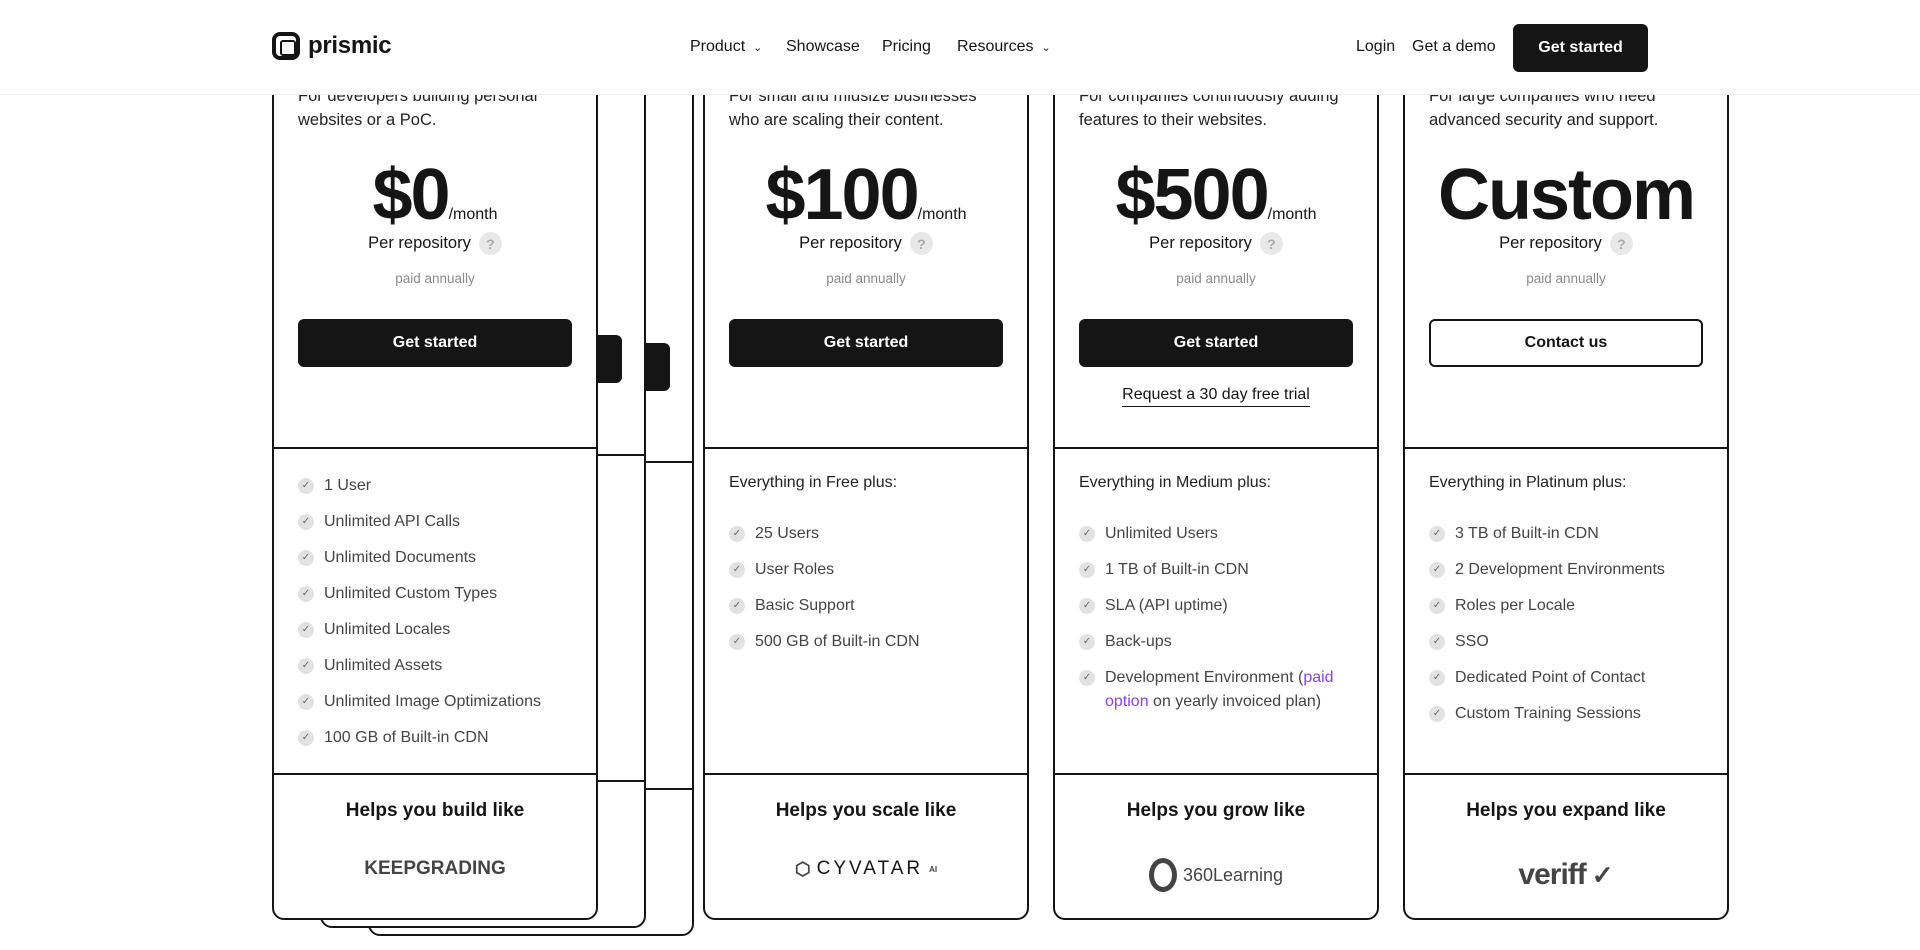 The image size is (1920, 950). I want to click on feature-item: ✓ Unlimited Documents, so click(440, 558).